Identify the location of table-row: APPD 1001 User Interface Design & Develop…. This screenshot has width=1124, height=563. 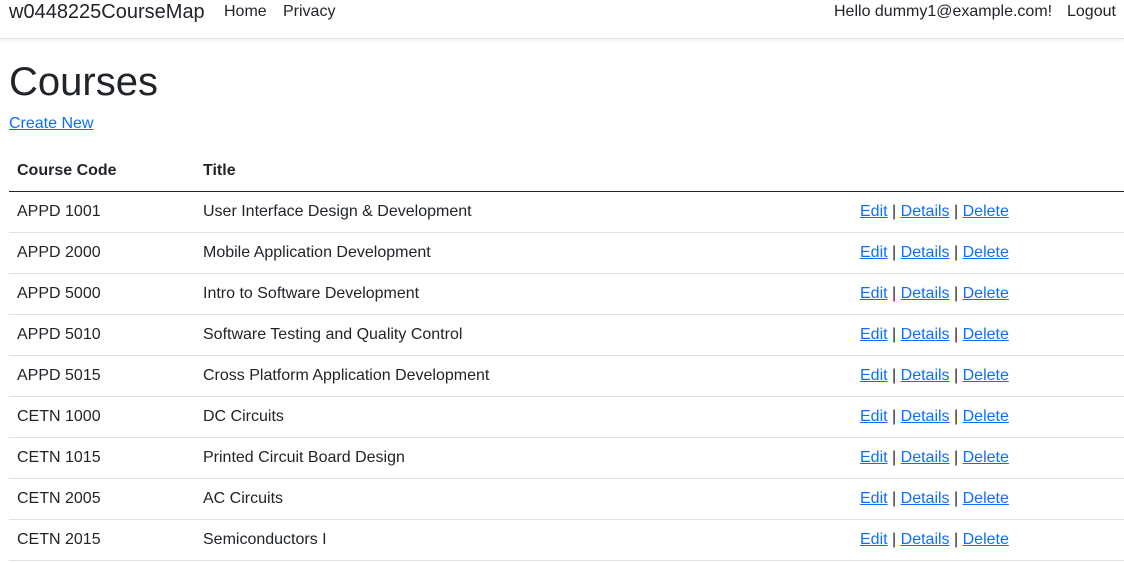
(566, 212).